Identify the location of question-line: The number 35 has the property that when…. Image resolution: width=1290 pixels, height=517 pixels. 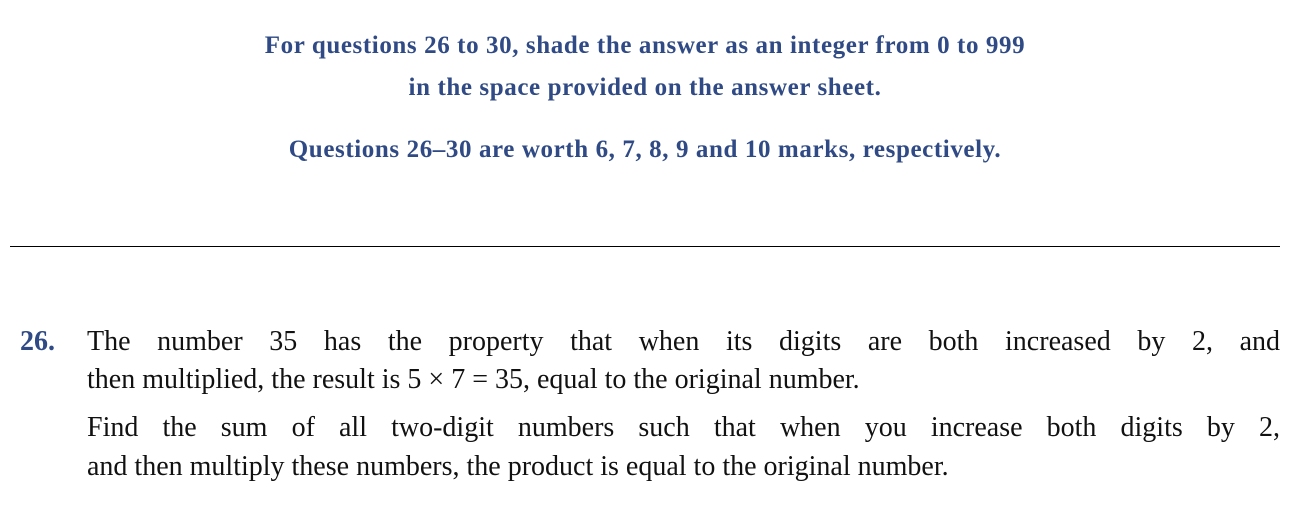
(683, 341).